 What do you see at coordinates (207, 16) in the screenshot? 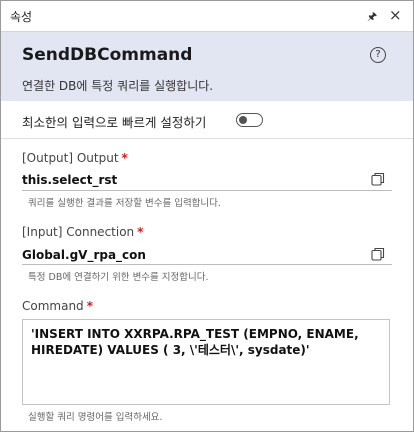
I see `panel-titlebar: 속성 🖈 ×` at bounding box center [207, 16].